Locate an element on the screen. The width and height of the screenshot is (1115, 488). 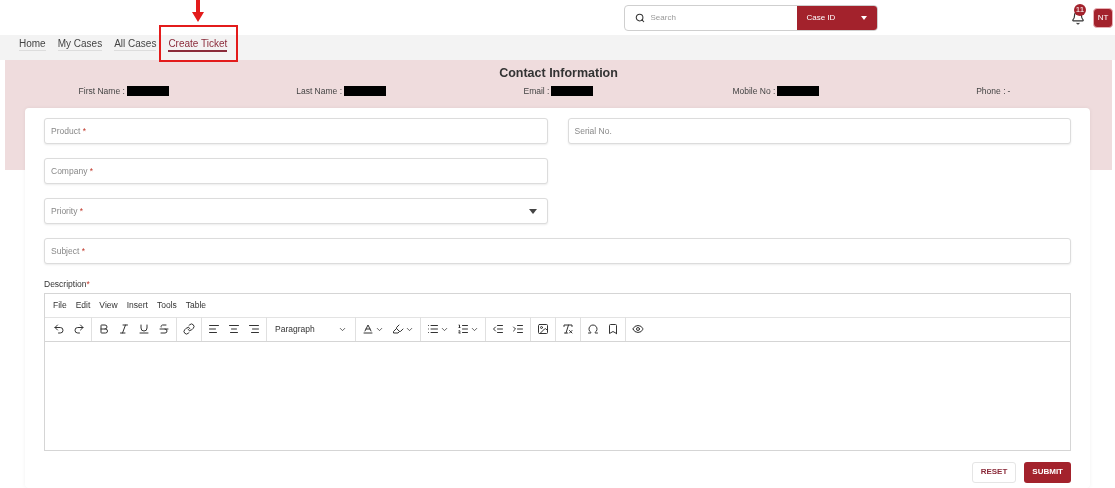
avatar-button: NT is located at coordinates (1103, 17).